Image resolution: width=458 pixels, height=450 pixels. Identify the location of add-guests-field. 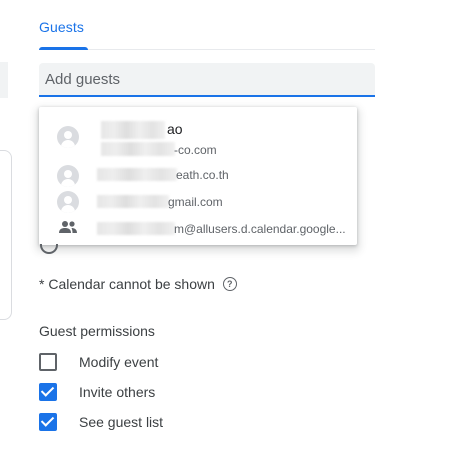
(207, 80).